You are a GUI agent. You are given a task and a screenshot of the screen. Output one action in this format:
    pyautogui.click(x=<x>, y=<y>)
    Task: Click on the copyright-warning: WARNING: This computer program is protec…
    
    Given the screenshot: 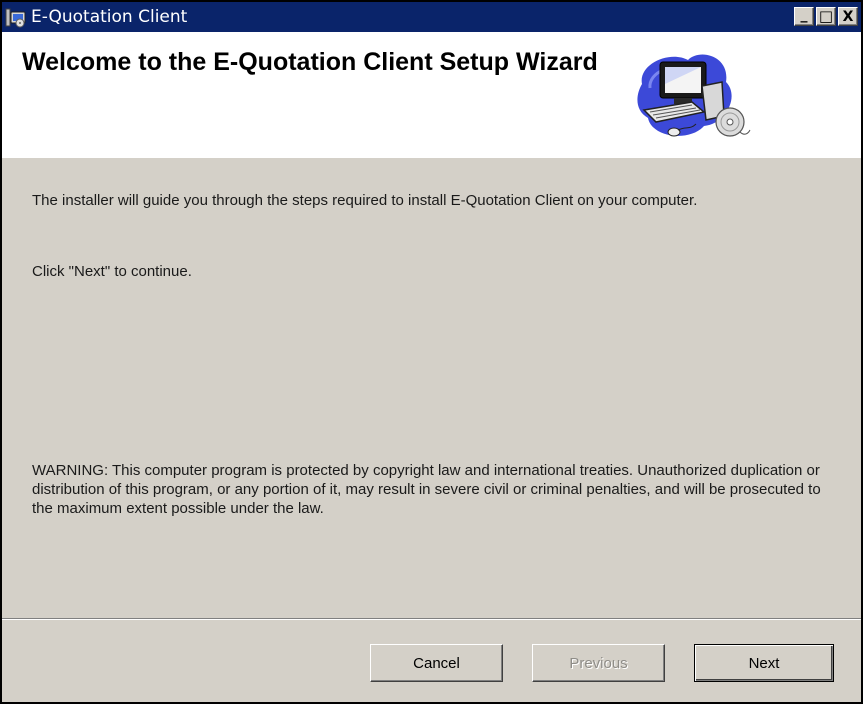 What is the action you would take?
    pyautogui.click(x=426, y=489)
    